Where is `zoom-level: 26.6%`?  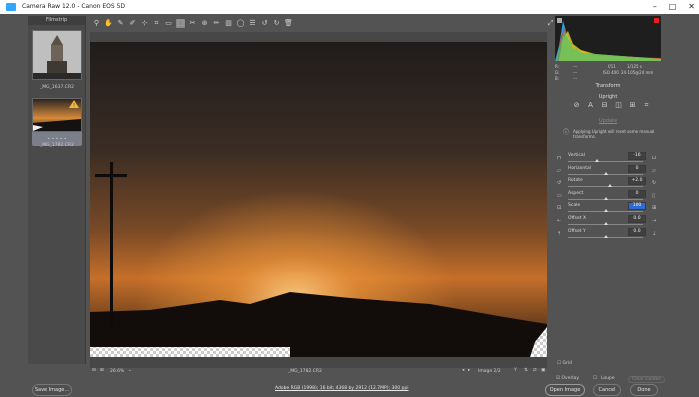 zoom-level: 26.6% is located at coordinates (117, 371).